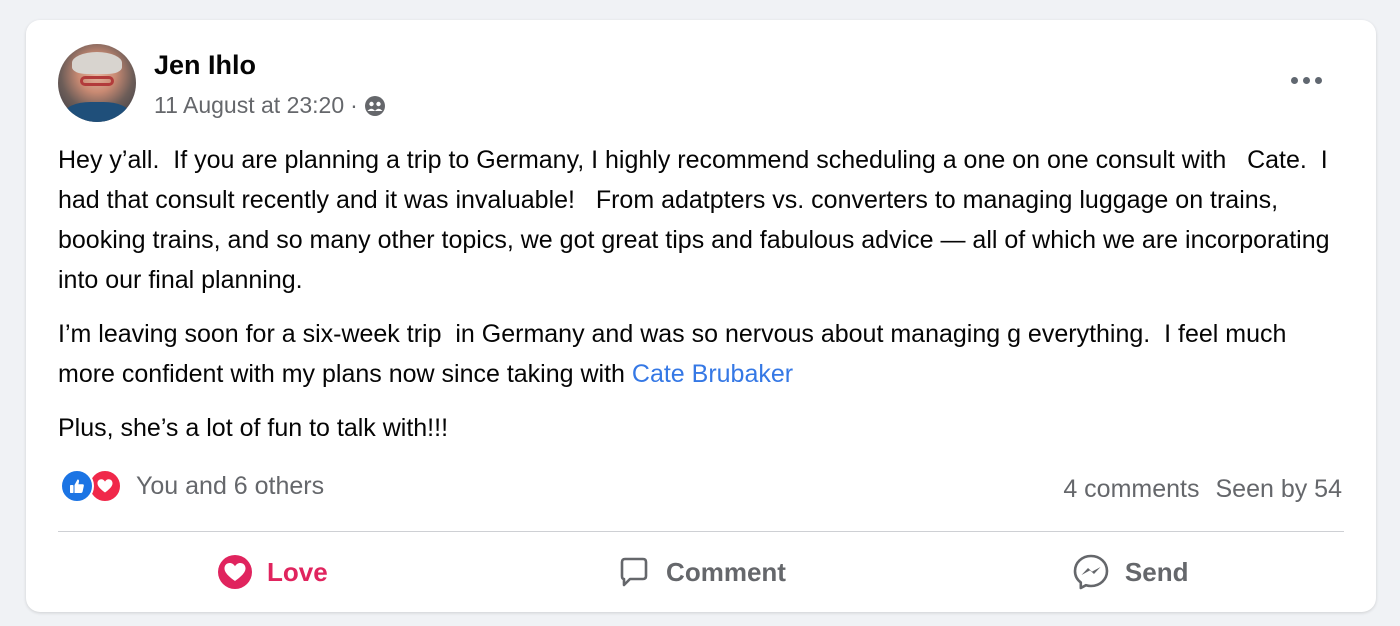 The height and width of the screenshot is (626, 1400). I want to click on messenger-icon, so click(1091, 572).